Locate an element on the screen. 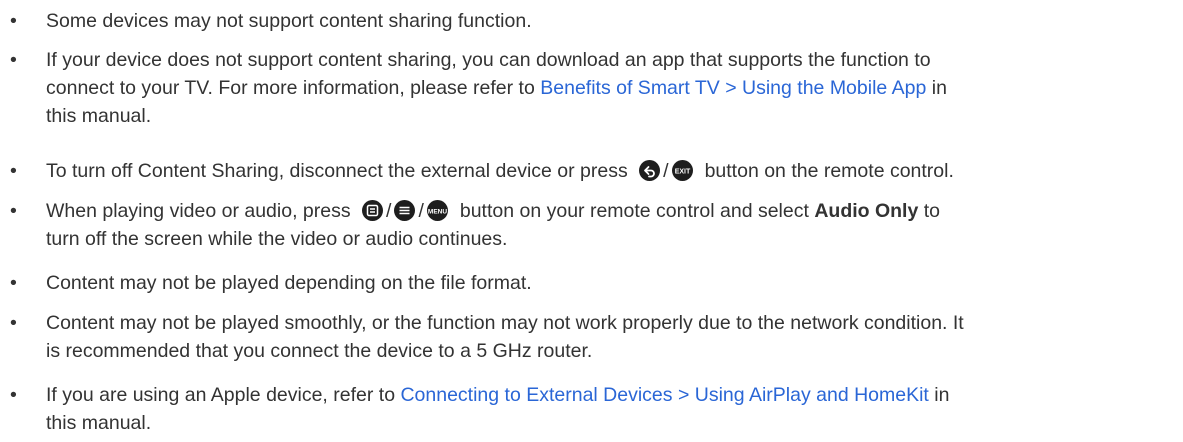 This screenshot has width=1183, height=442. return-icon is located at coordinates (650, 170).